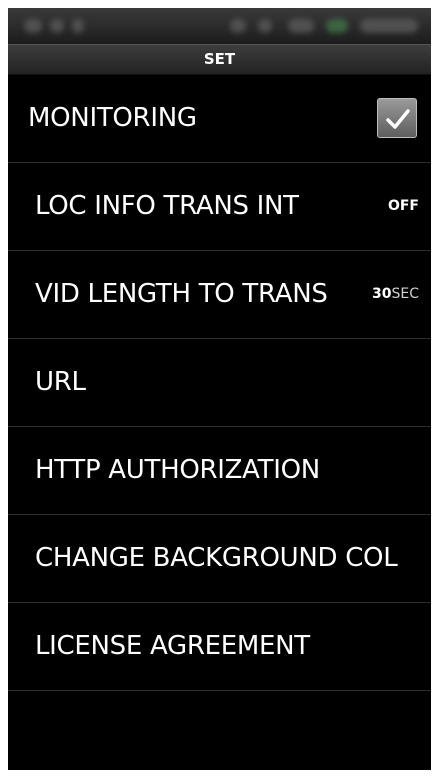 The height and width of the screenshot is (778, 437). What do you see at coordinates (112, 118) in the screenshot?
I see `setting-label: MONITORING` at bounding box center [112, 118].